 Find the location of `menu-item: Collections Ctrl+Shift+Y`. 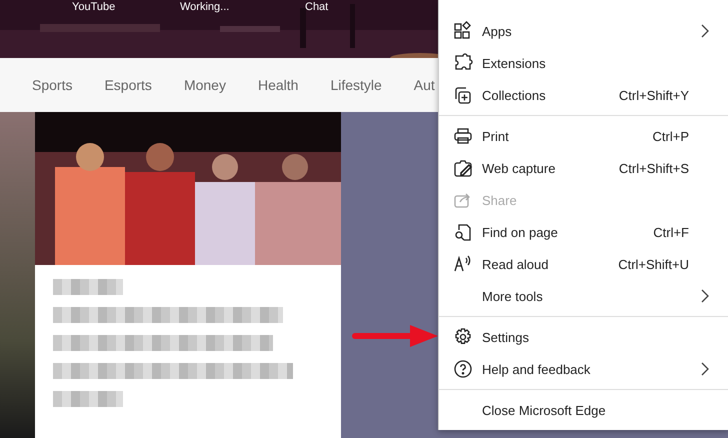

menu-item: Collections Ctrl+Shift+Y is located at coordinates (583, 95).